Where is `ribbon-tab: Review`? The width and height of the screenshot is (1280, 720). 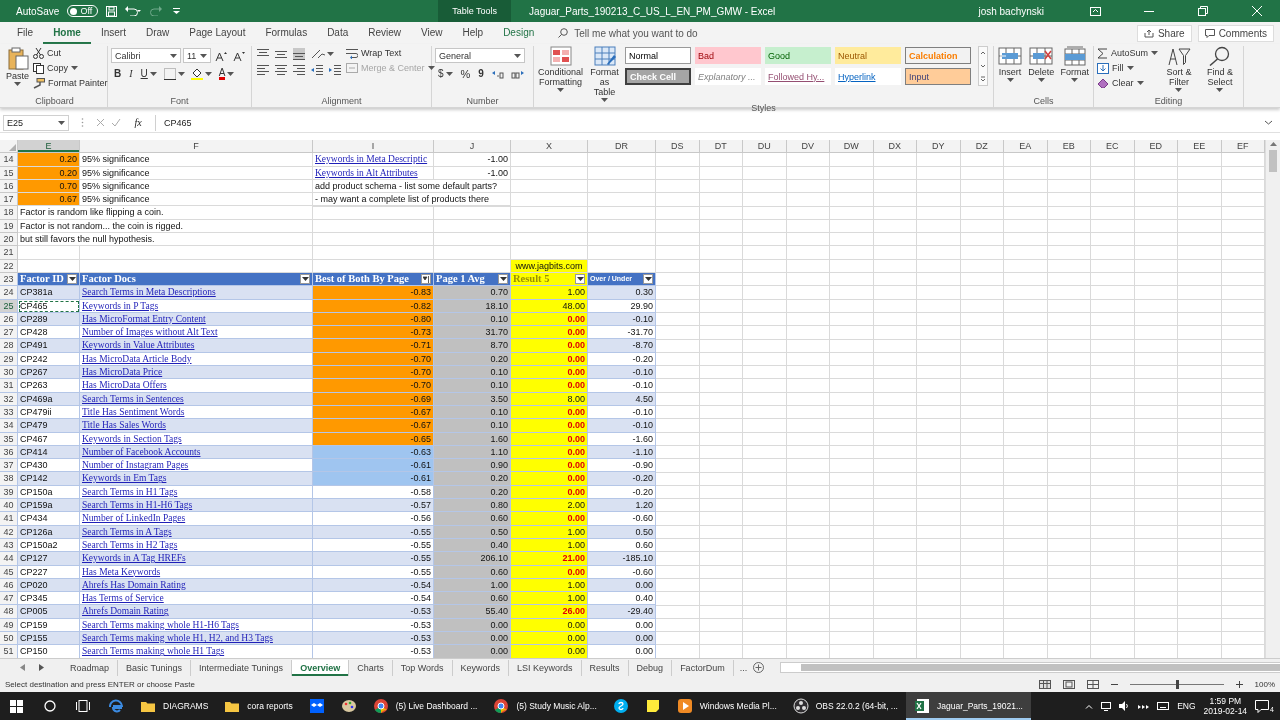 ribbon-tab: Review is located at coordinates (385, 33).